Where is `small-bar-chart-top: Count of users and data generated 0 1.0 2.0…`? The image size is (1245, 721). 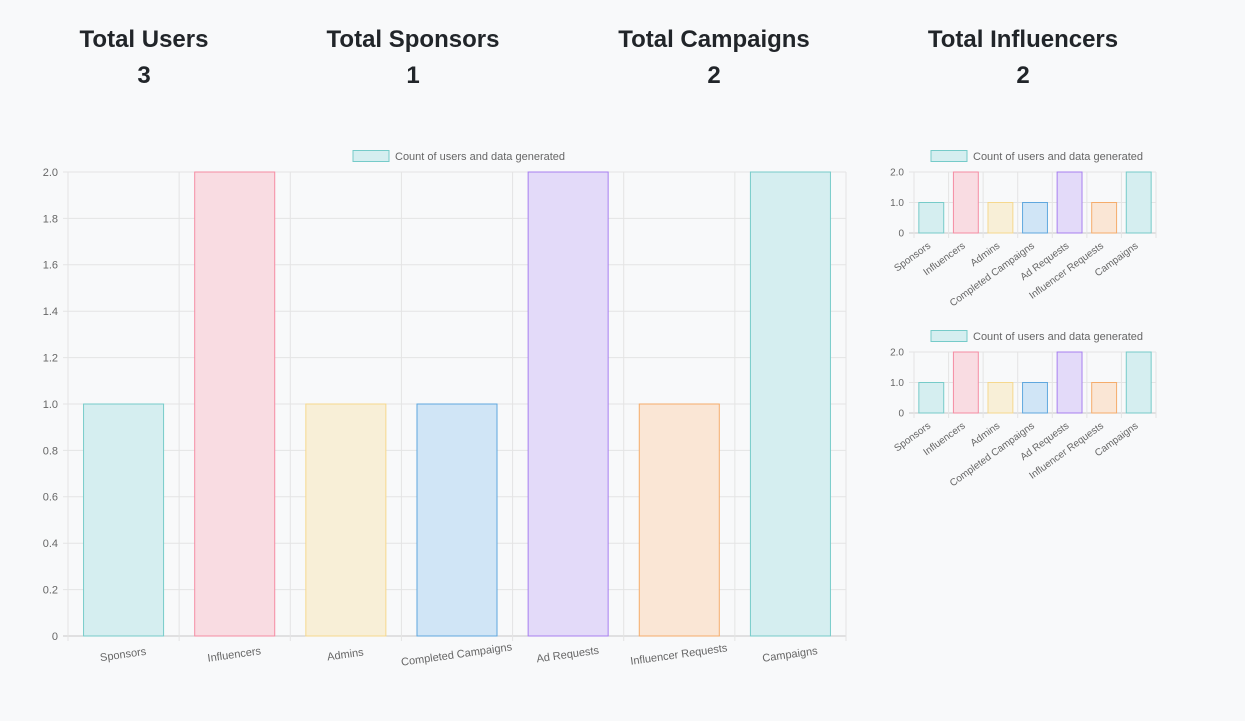
small-bar-chart-top: Count of users and data generated 0 1.0 2.0… is located at coordinates (1023, 229).